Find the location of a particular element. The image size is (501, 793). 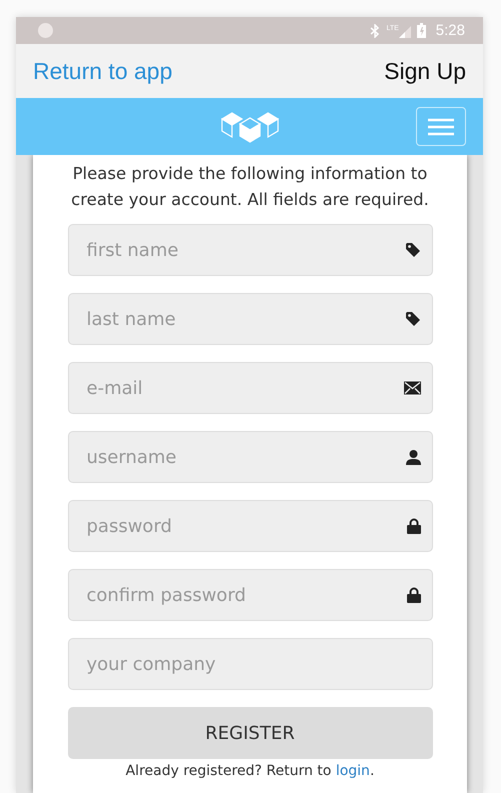

input-field: first name is located at coordinates (250, 250).